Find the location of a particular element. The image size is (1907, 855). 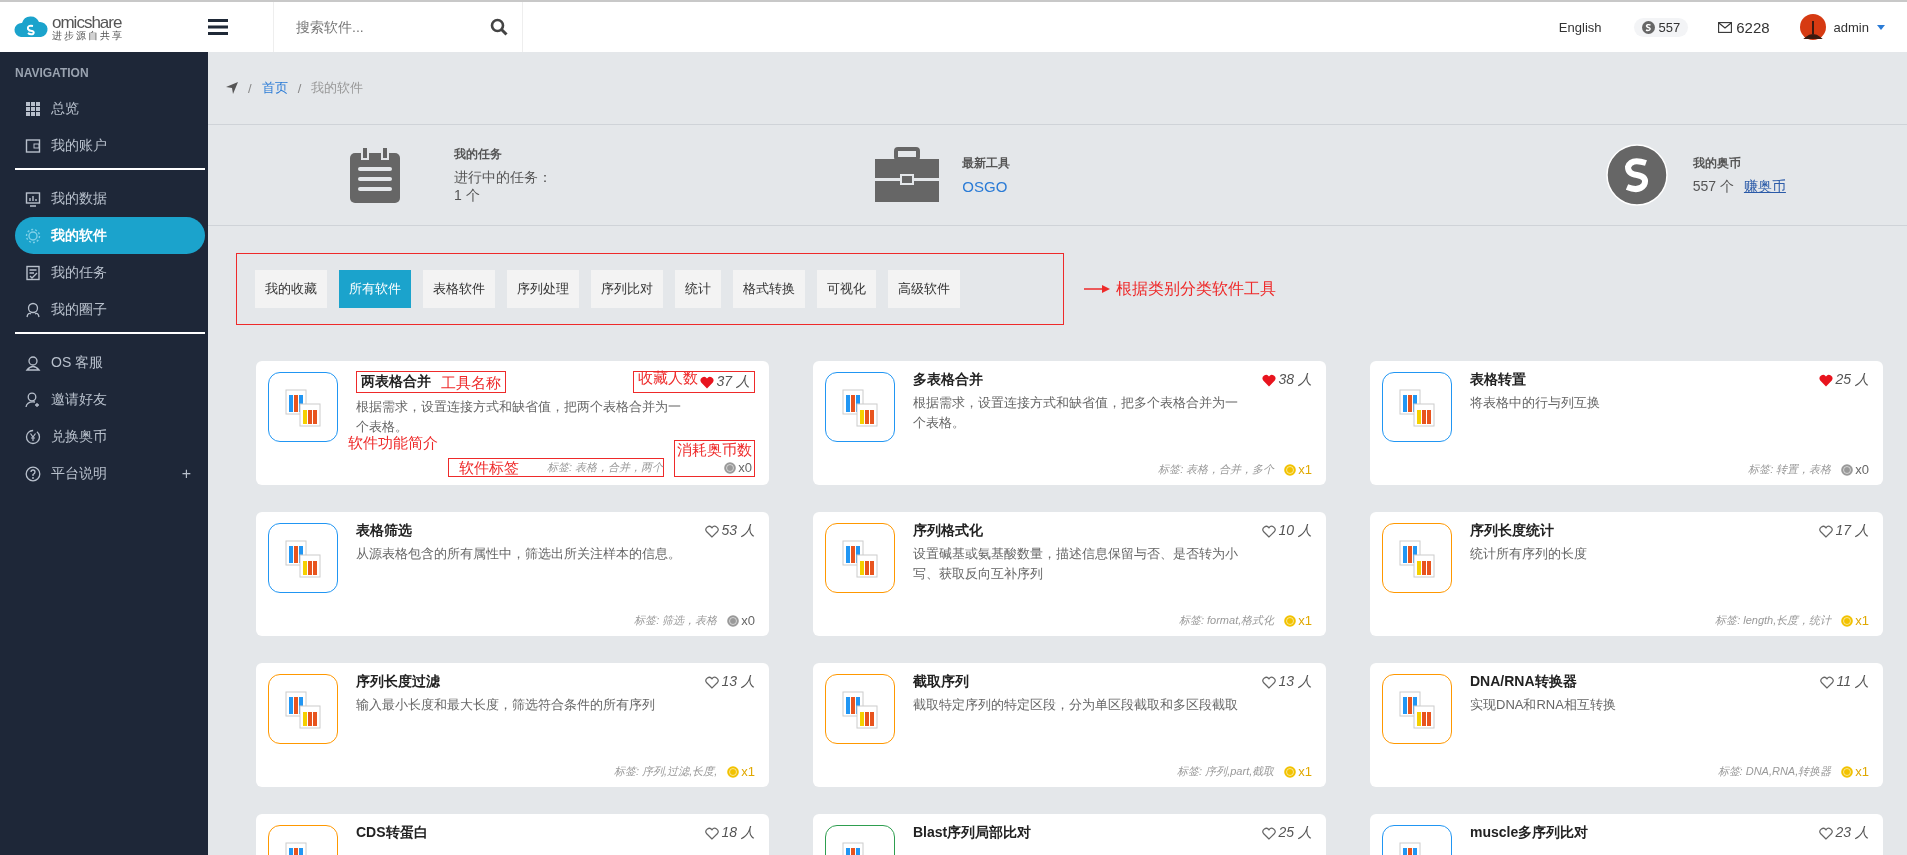

favorite-count: 37 人 is located at coordinates (733, 382).